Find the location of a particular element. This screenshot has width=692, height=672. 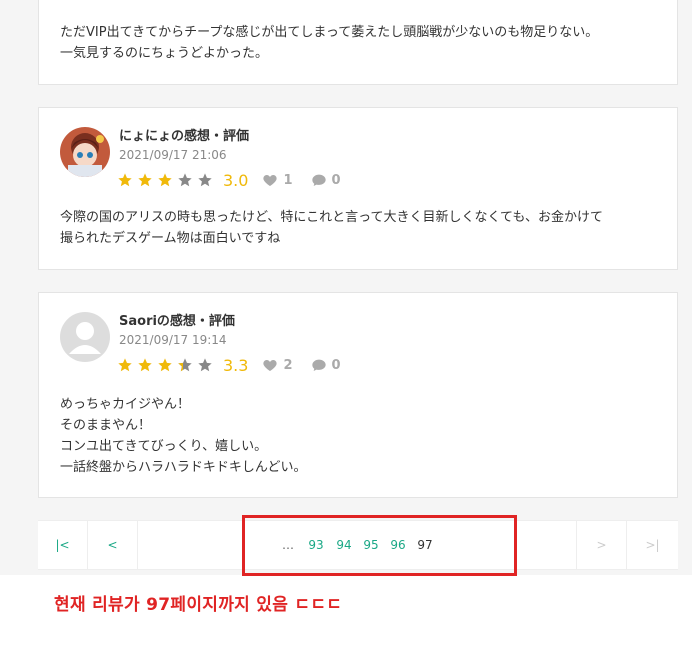

rating-score: 3.0 is located at coordinates (236, 180).